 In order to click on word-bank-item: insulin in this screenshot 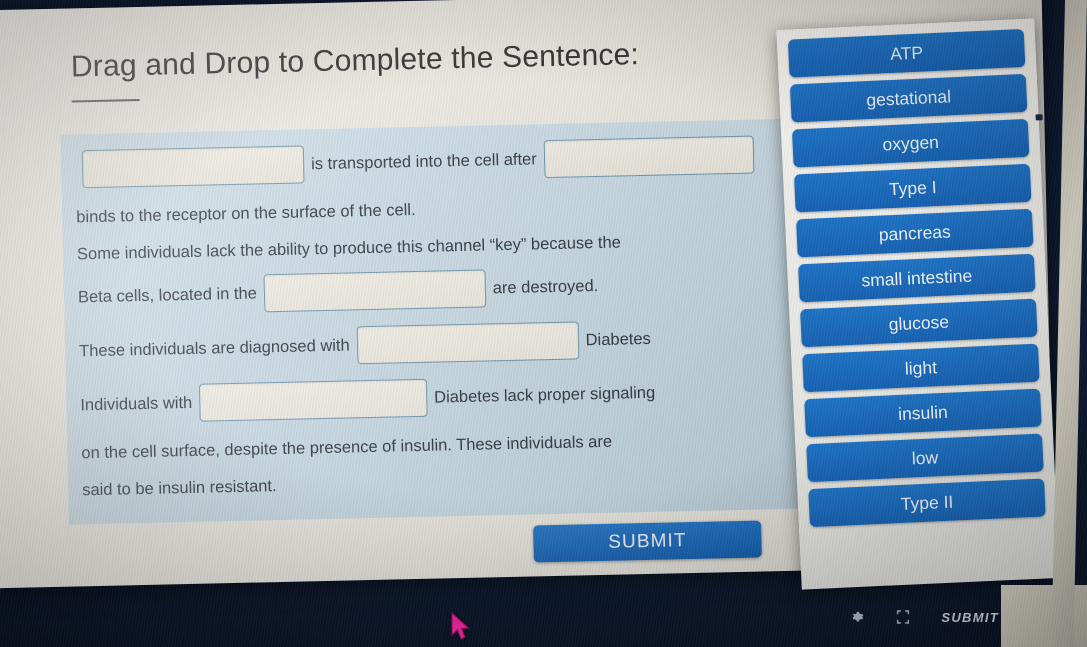, I will do `click(923, 413)`.